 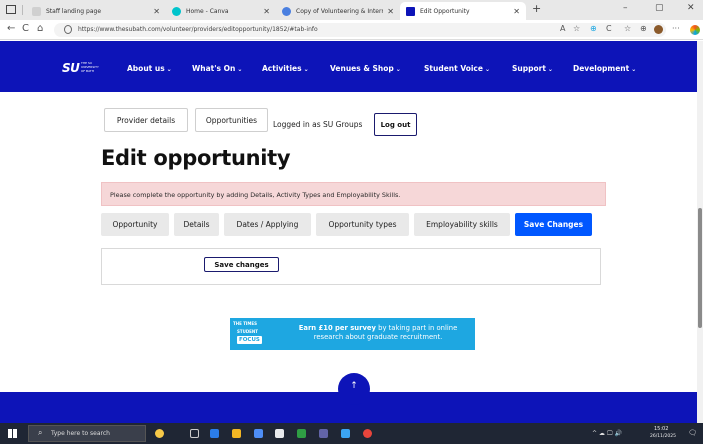 I want to click on system-tray-icons: ^ ☁ 🖵 🔊, so click(x=607, y=434).